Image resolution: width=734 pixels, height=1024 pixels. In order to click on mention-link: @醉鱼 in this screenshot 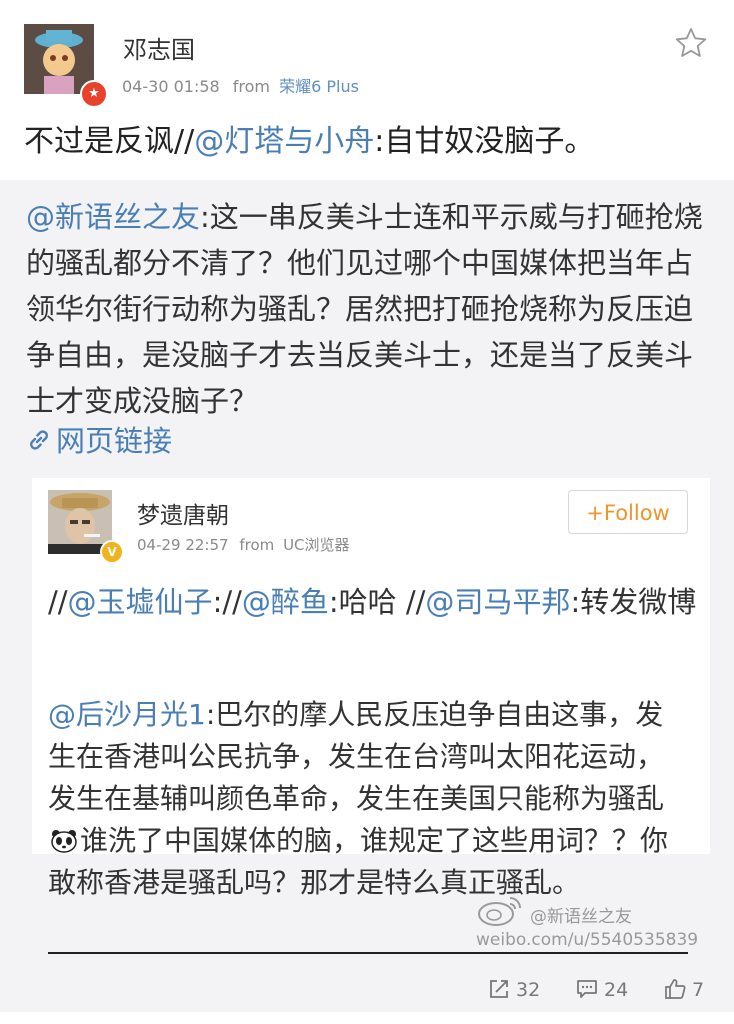, I will do `click(285, 602)`.